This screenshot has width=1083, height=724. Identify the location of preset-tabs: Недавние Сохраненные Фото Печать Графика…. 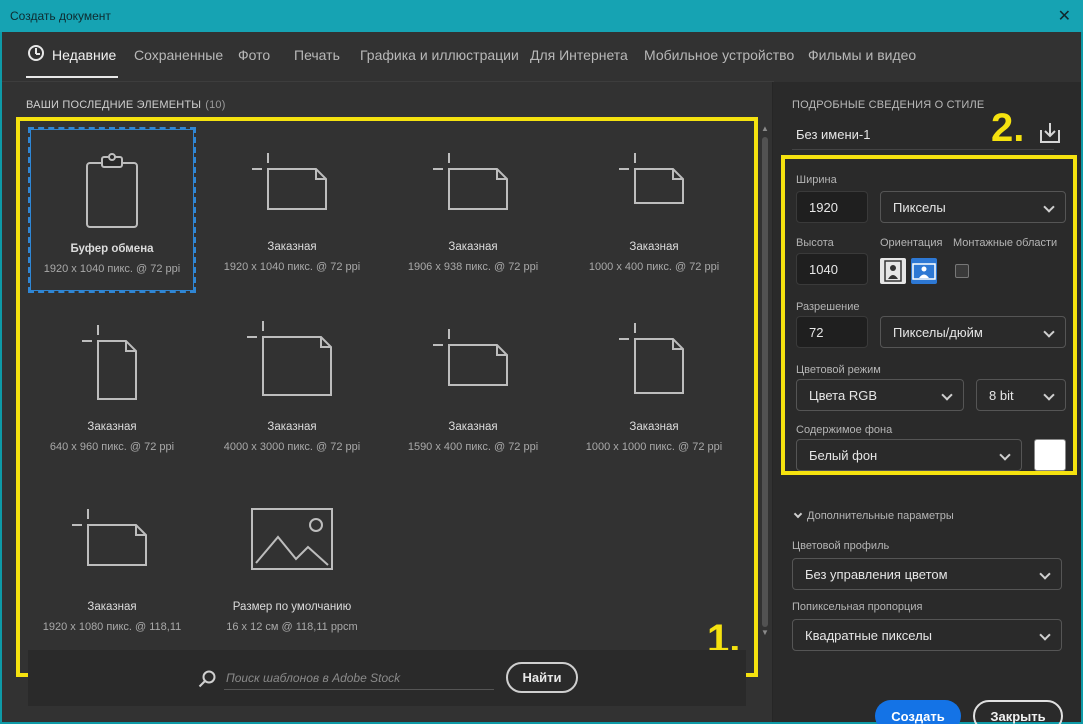
(398, 57).